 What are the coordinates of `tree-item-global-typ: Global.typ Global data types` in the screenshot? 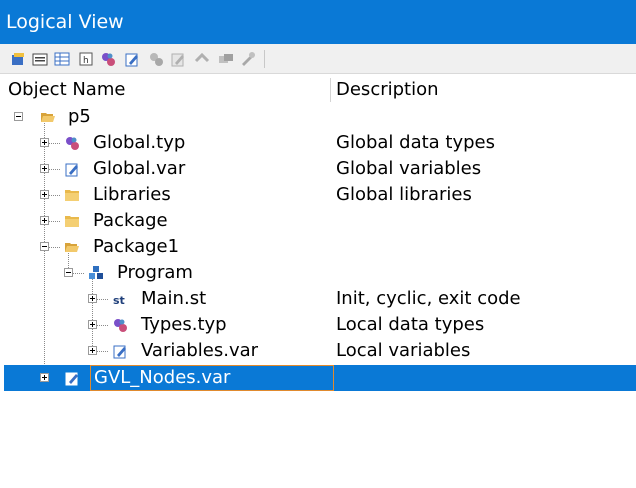 It's located at (318, 143).